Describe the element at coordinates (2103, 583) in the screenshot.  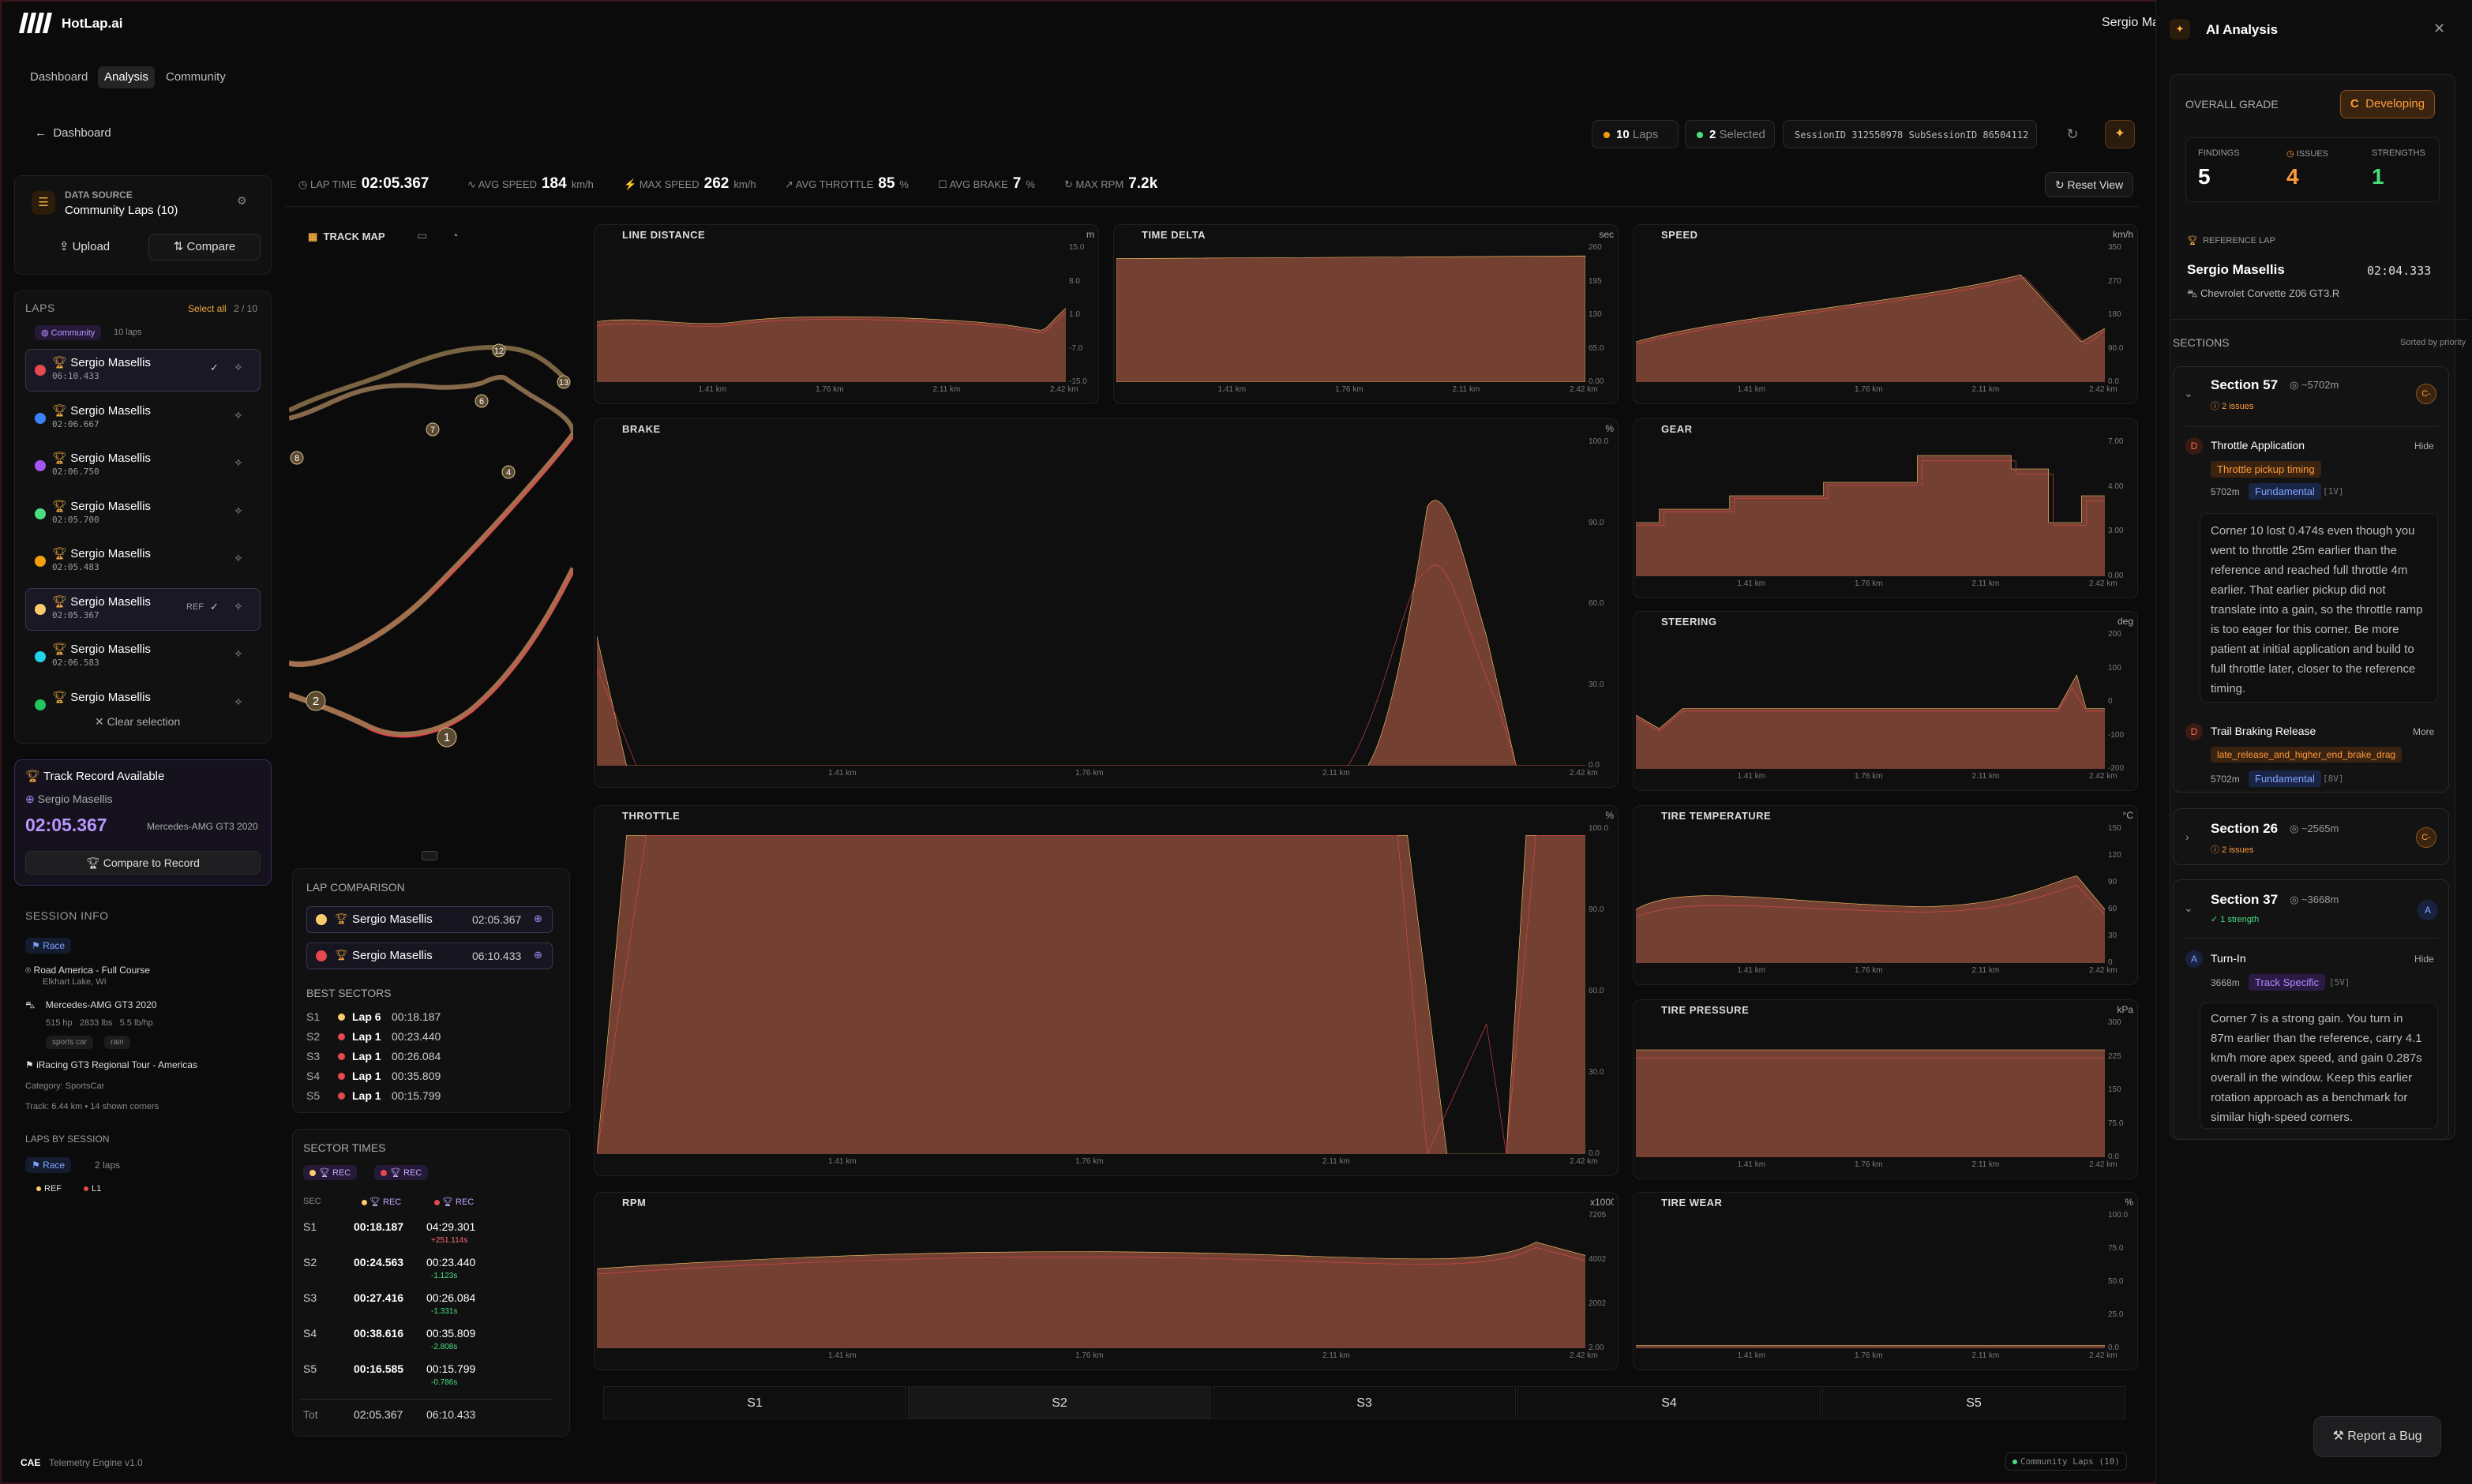
I see `x-tick-label: 2.42 km` at that location.